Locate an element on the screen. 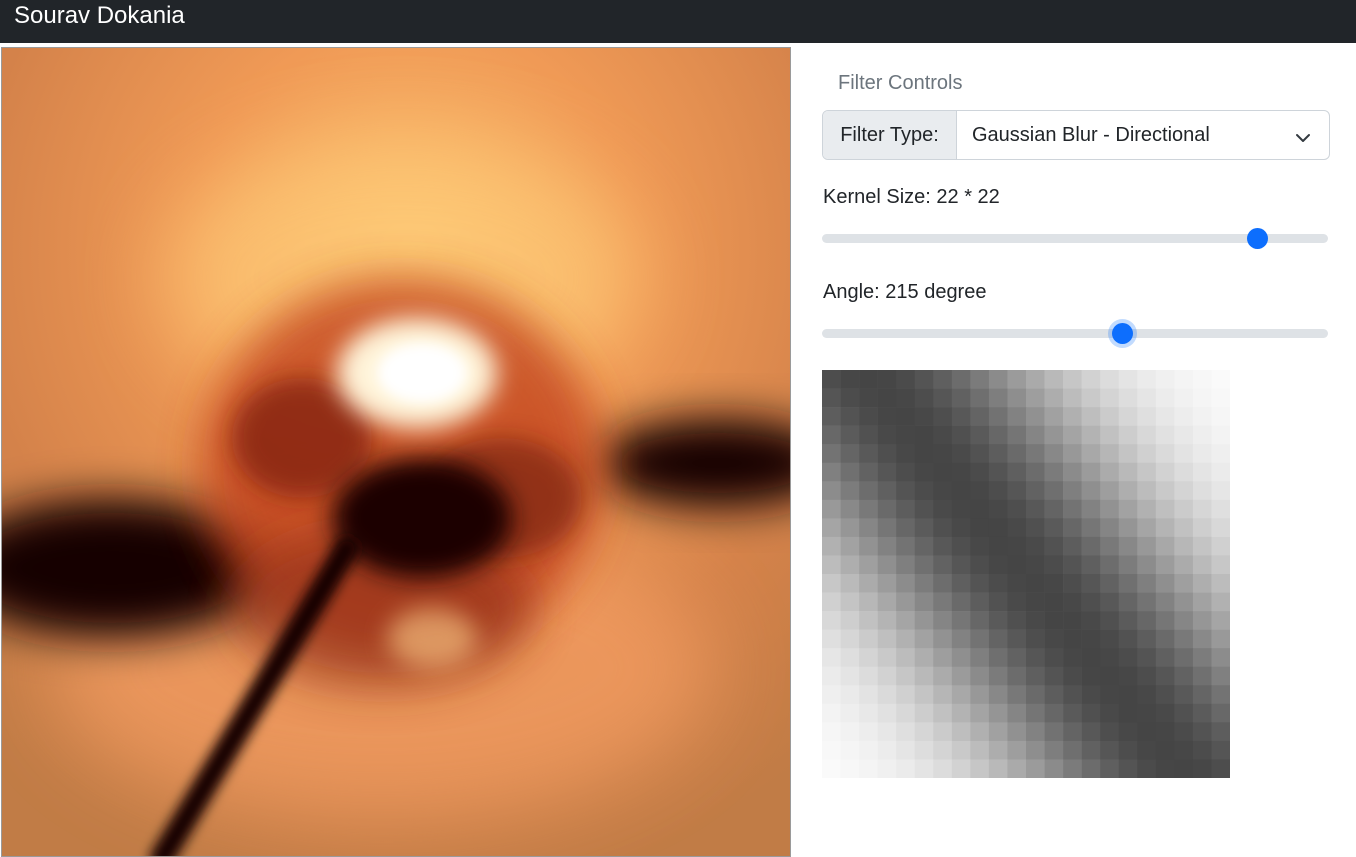  filter-controls-legend: Filter Controls is located at coordinates (900, 83).